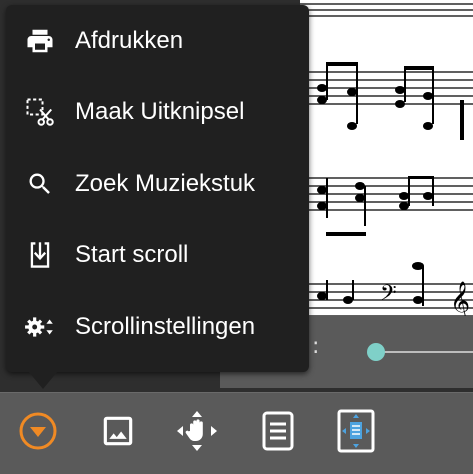 This screenshot has width=473, height=474. What do you see at coordinates (165, 326) in the screenshot?
I see `menu-item-label: Scrollinstellingen` at bounding box center [165, 326].